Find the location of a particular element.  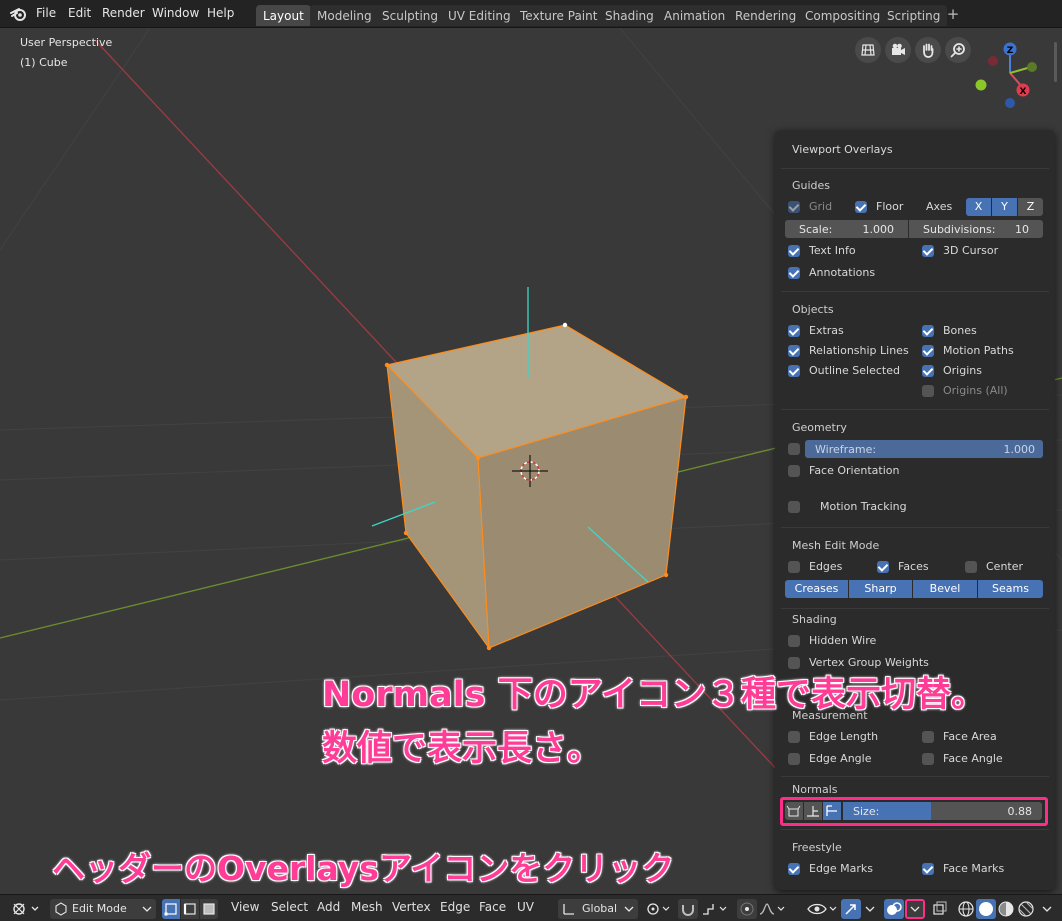

relationship-lines-checkbox is located at coordinates (794, 351).